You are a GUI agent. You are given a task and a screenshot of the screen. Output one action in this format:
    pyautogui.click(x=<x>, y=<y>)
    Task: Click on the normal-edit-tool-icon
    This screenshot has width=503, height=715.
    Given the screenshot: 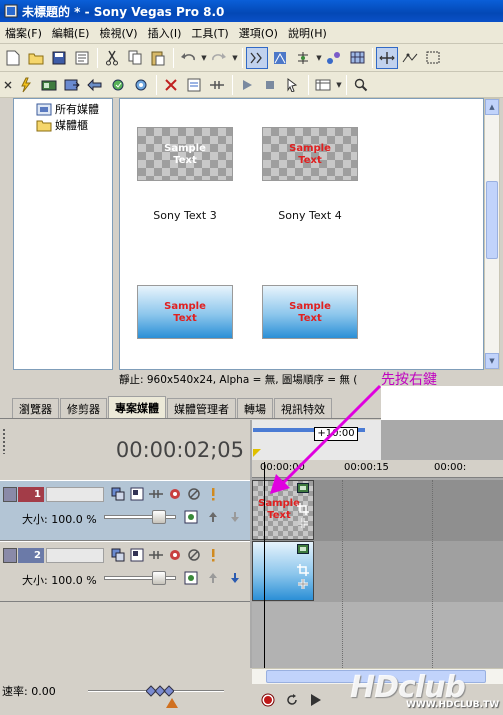 What is the action you would take?
    pyautogui.click(x=387, y=57)
    